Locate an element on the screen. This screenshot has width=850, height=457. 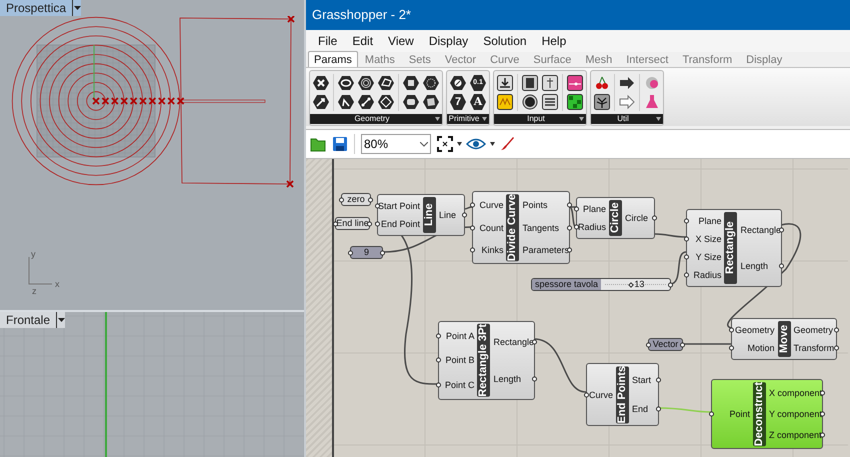
ribbon-group-label: Util is located at coordinates (623, 119).